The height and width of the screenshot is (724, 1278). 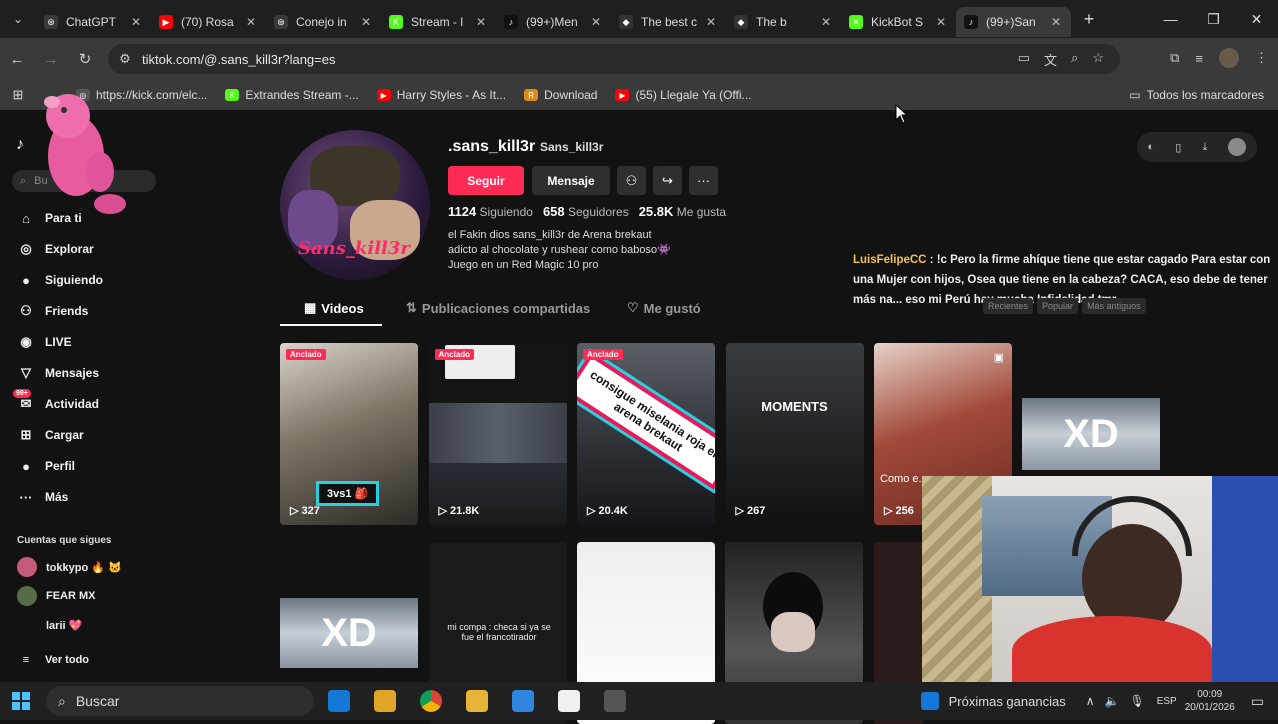 I want to click on follow-button: Seguir, so click(x=486, y=180).